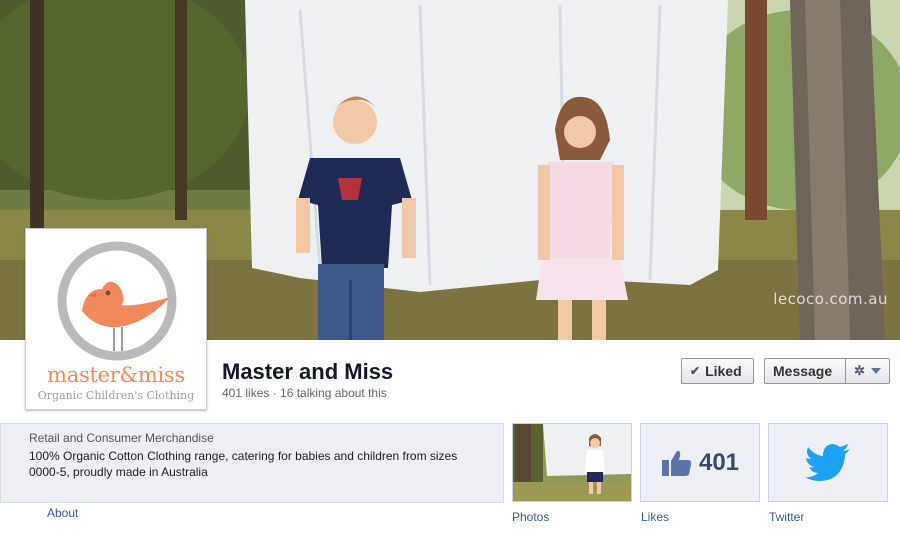 The height and width of the screenshot is (542, 900). I want to click on message-button: Message, so click(805, 371).